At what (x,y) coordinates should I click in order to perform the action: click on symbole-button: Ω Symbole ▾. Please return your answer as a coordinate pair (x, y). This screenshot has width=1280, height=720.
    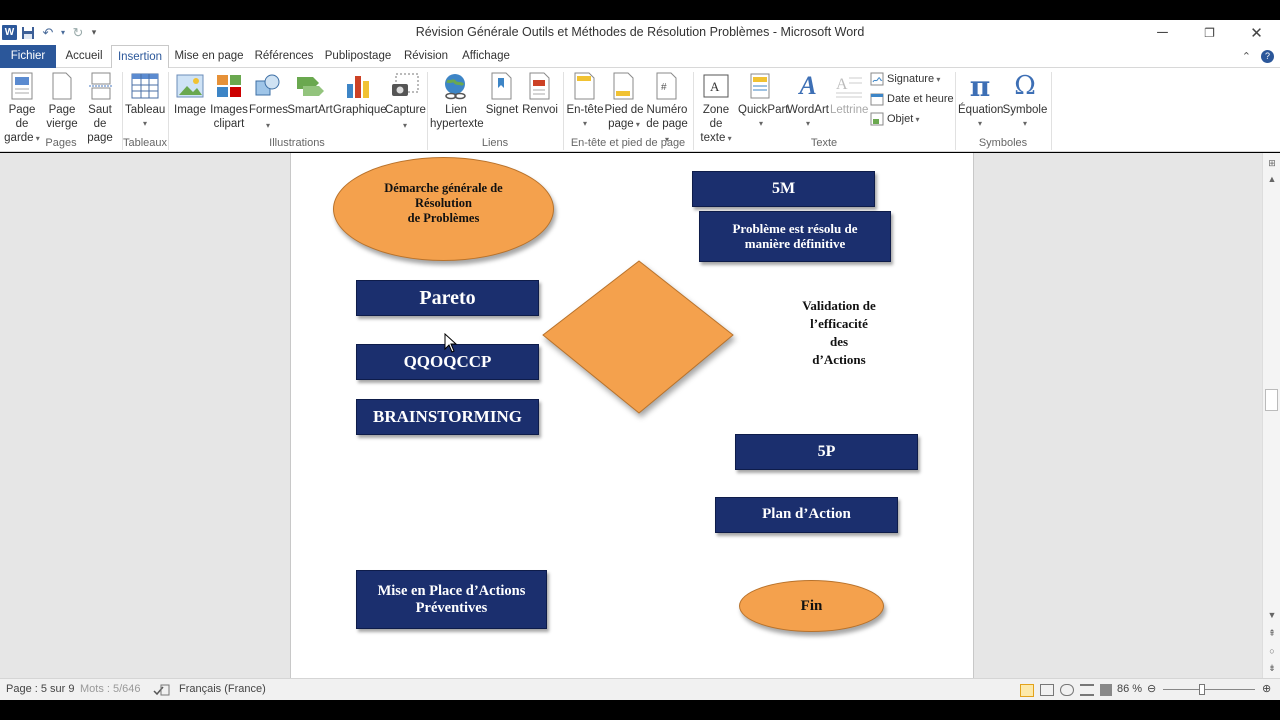
    Looking at the image, I should click on (1025, 101).